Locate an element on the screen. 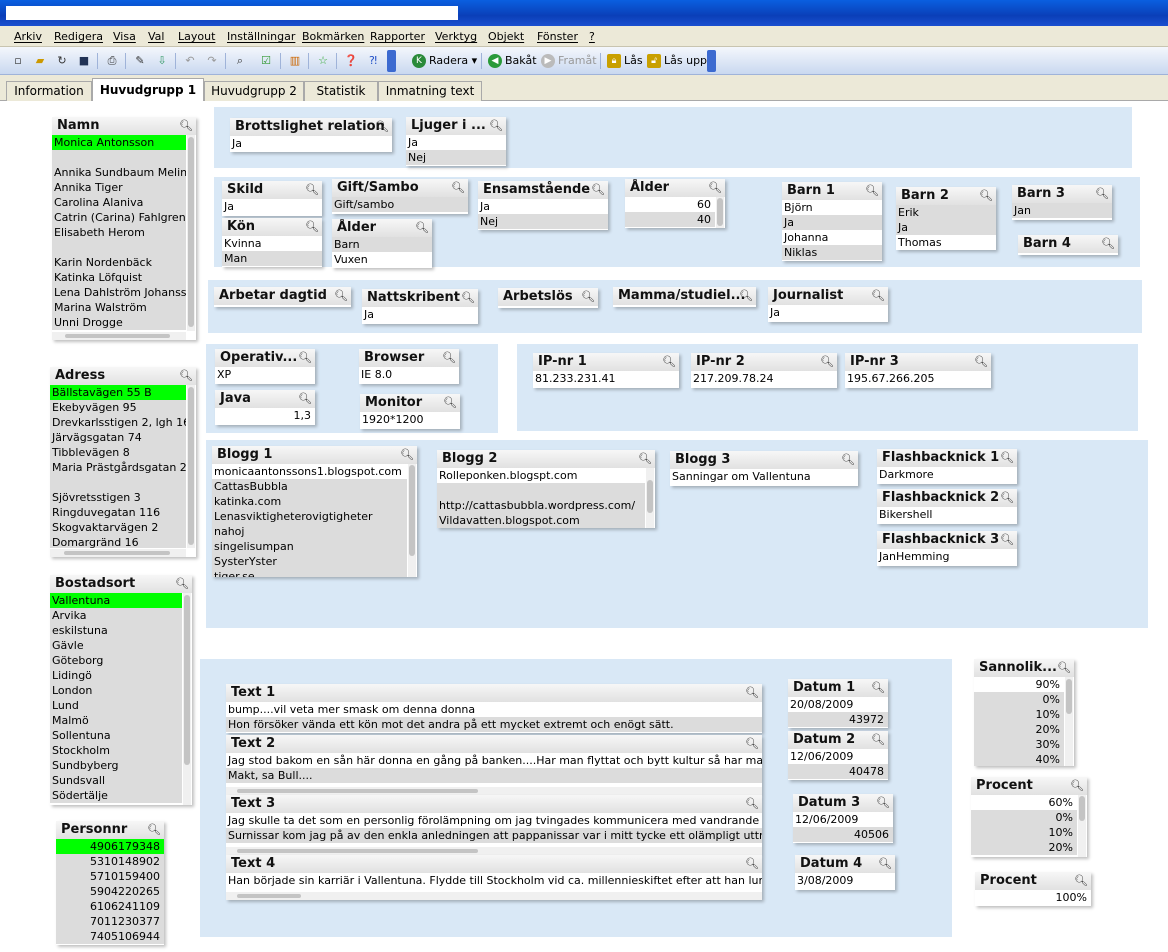 Image resolution: width=1168 pixels, height=952 pixels. reload-data-icon: ⇩ is located at coordinates (162, 61).